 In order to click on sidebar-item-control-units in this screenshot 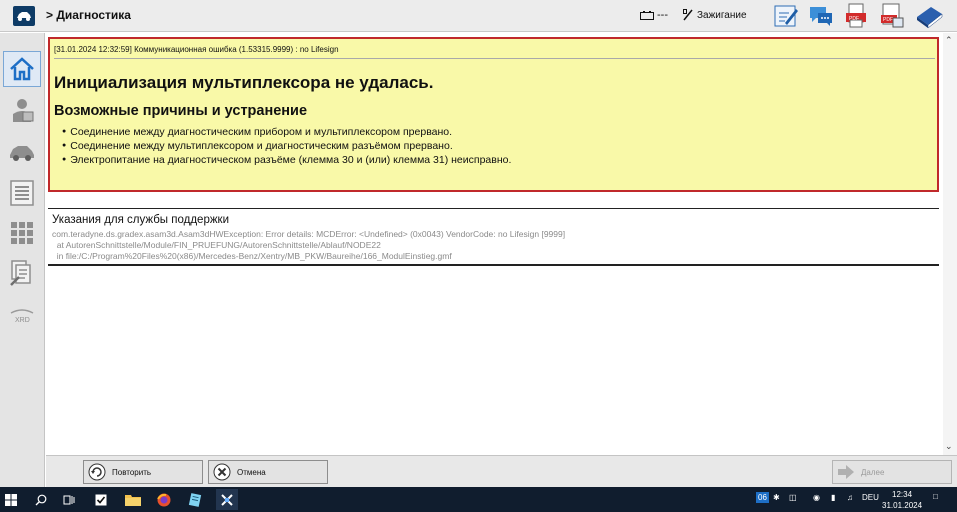, I will do `click(22, 233)`.